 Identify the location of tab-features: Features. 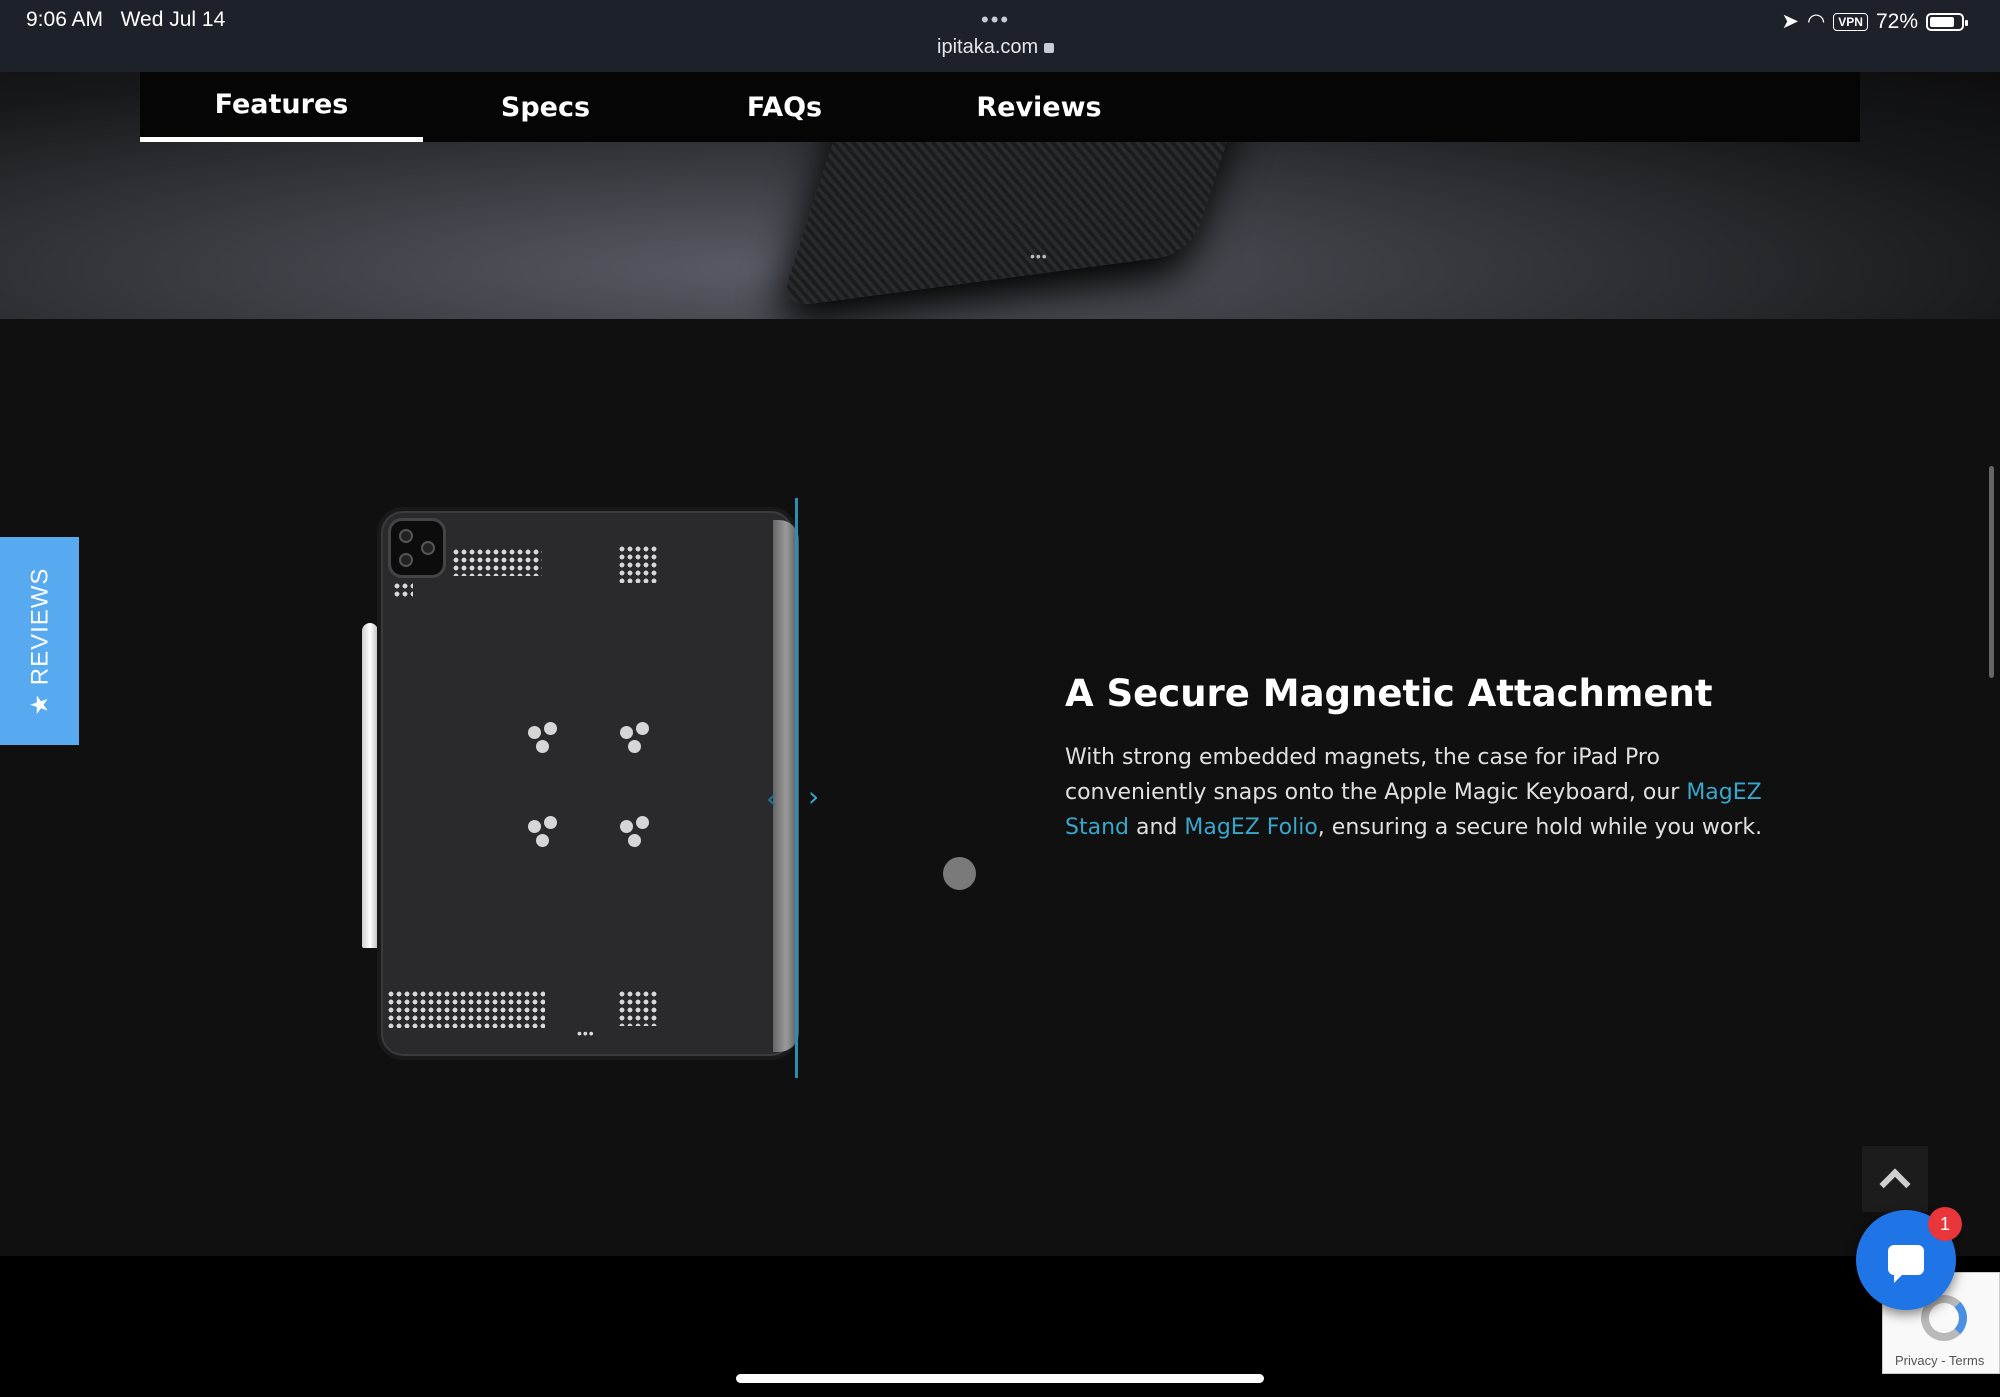
(281, 107).